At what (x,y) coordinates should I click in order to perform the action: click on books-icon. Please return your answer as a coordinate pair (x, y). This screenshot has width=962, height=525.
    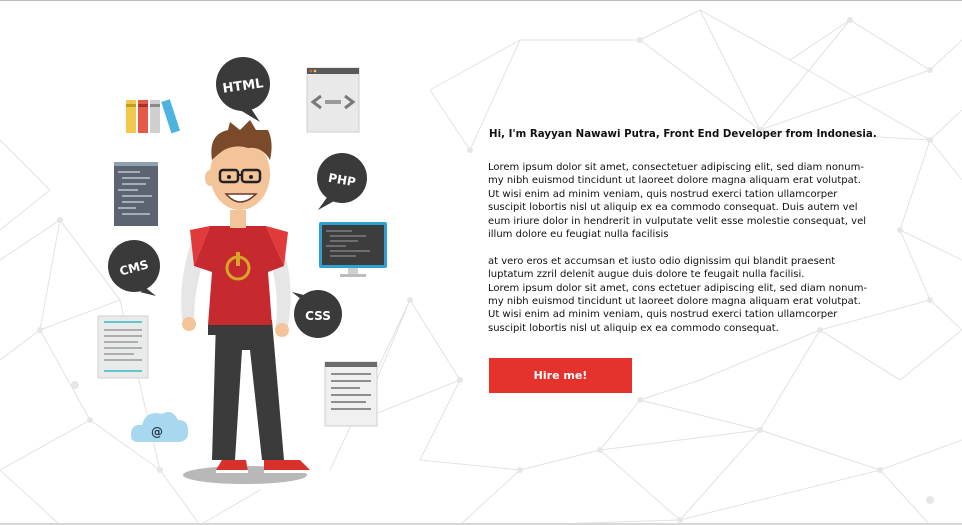
    Looking at the image, I should click on (153, 116).